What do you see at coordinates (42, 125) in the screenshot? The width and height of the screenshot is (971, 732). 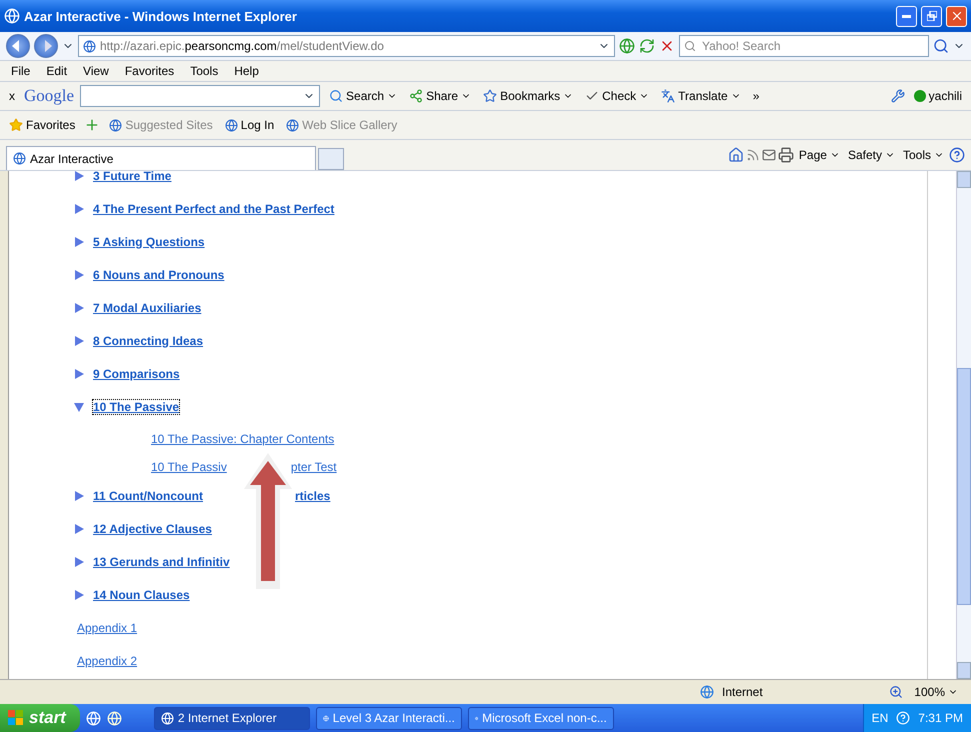 I see `favorites-button: Favorites` at bounding box center [42, 125].